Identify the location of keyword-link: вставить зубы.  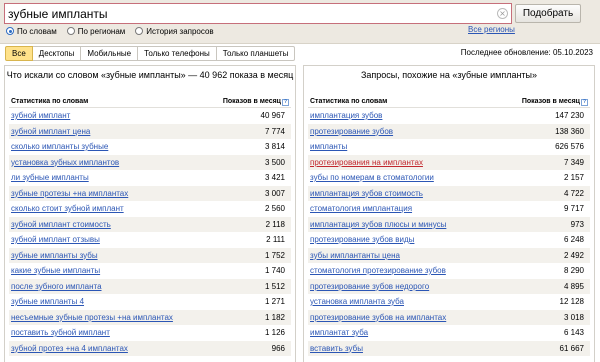
(336, 348).